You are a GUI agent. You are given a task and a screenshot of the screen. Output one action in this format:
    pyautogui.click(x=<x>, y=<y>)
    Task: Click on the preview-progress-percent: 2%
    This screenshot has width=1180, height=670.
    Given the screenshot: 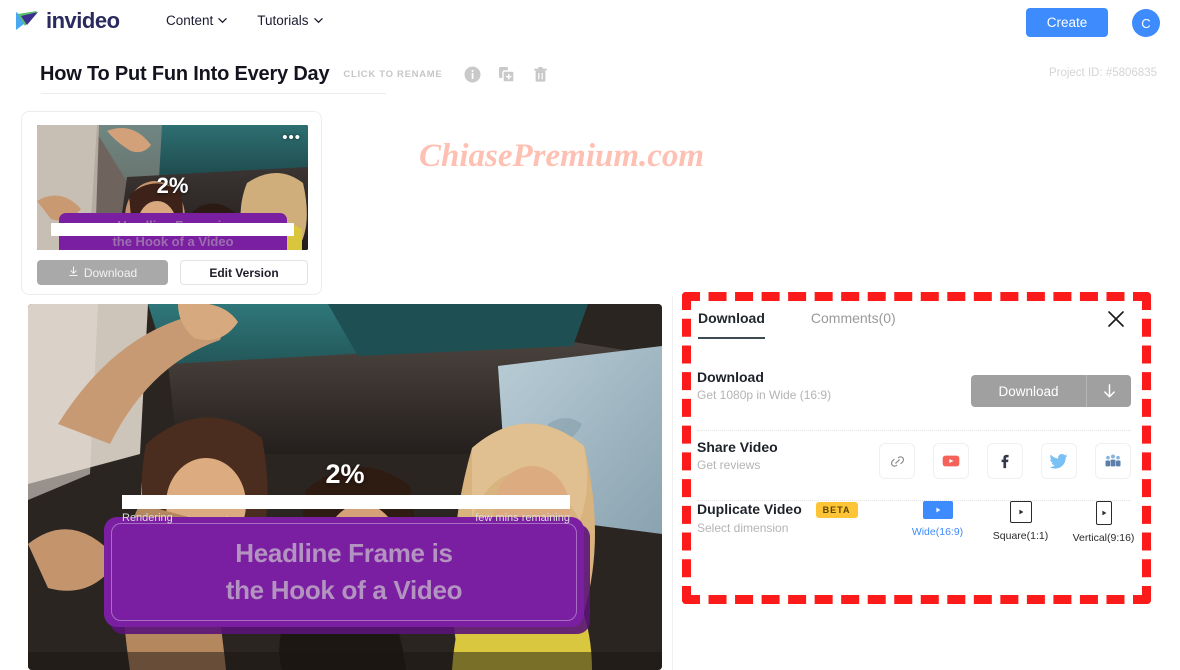 What is the action you would take?
    pyautogui.click(x=345, y=474)
    